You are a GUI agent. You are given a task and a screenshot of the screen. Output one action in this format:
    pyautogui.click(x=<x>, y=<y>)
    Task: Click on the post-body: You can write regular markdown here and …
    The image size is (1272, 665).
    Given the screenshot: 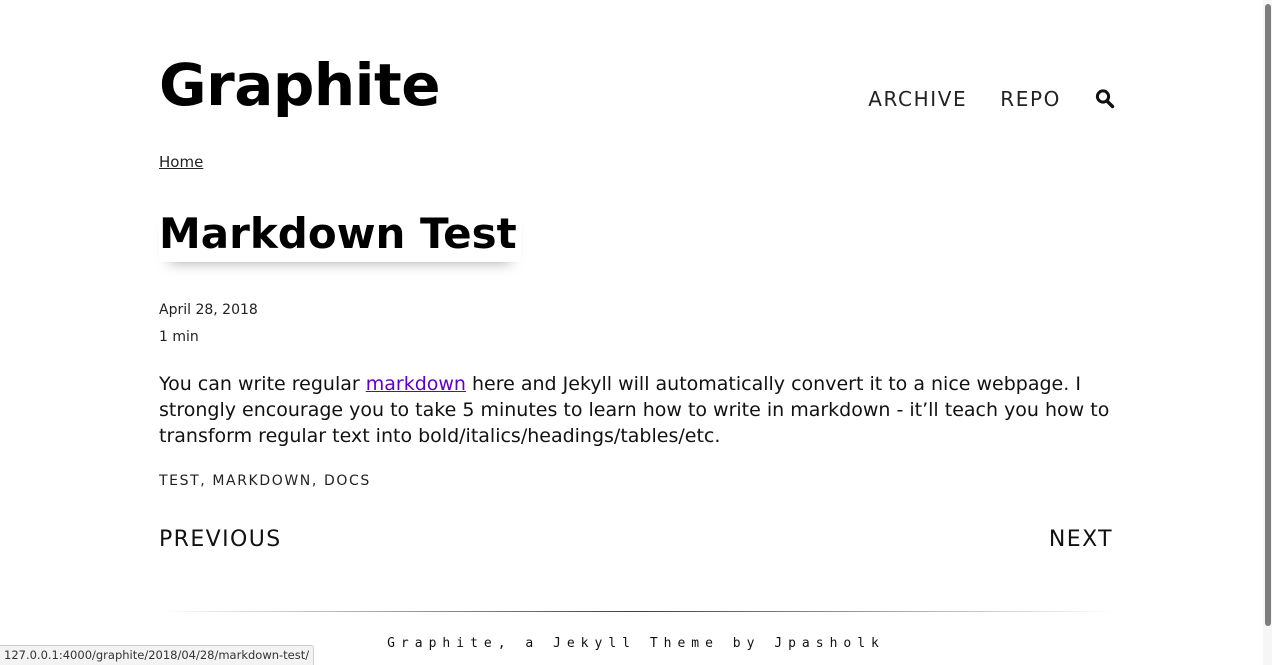 What is the action you would take?
    pyautogui.click(x=639, y=410)
    